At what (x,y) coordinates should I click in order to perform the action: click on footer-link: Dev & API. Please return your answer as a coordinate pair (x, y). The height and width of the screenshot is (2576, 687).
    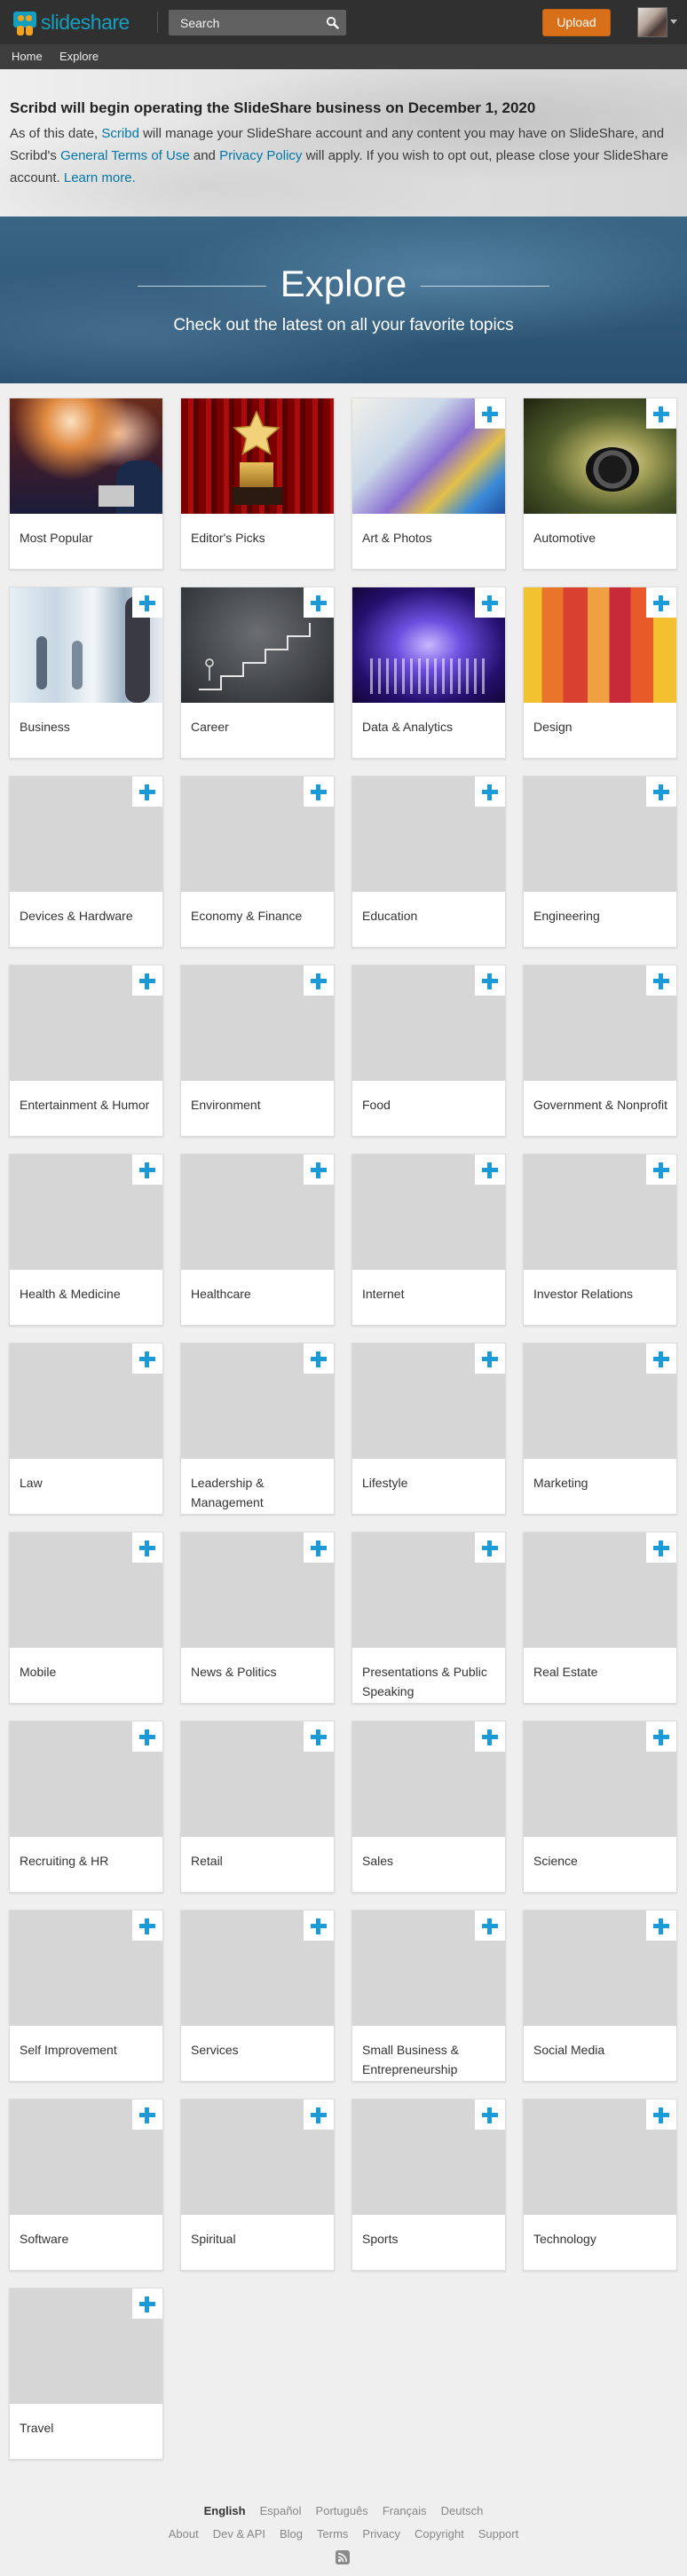
    Looking at the image, I should click on (239, 2534).